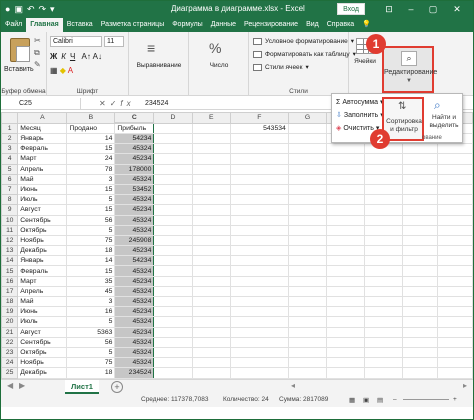 This screenshot has height=420, width=474. Describe the element at coordinates (42, 363) in the screenshot. I see `cell: Ноябрь` at that location.